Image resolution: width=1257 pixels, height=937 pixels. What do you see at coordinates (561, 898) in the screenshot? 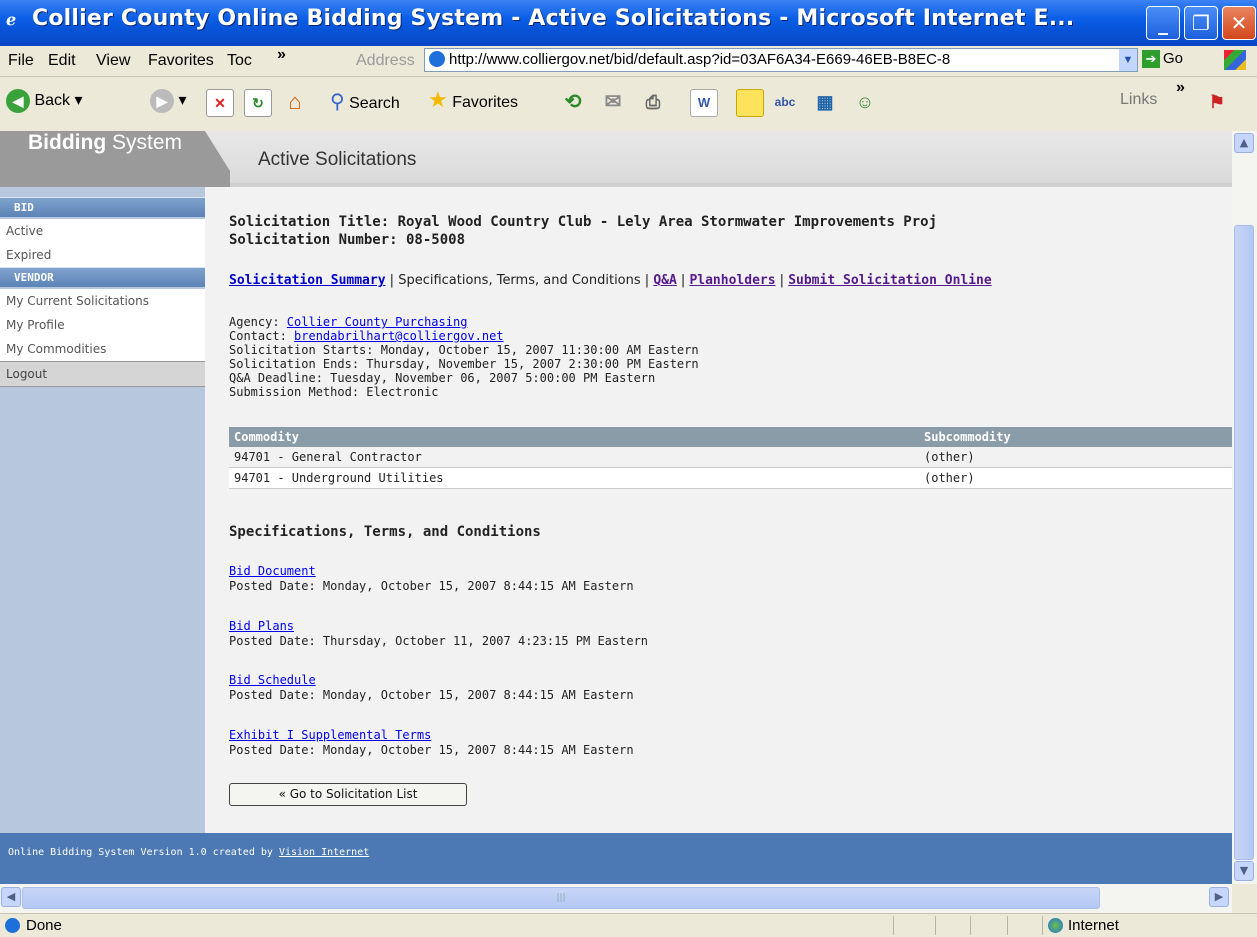
I see `horizontal-scroll-thumb: |||` at bounding box center [561, 898].